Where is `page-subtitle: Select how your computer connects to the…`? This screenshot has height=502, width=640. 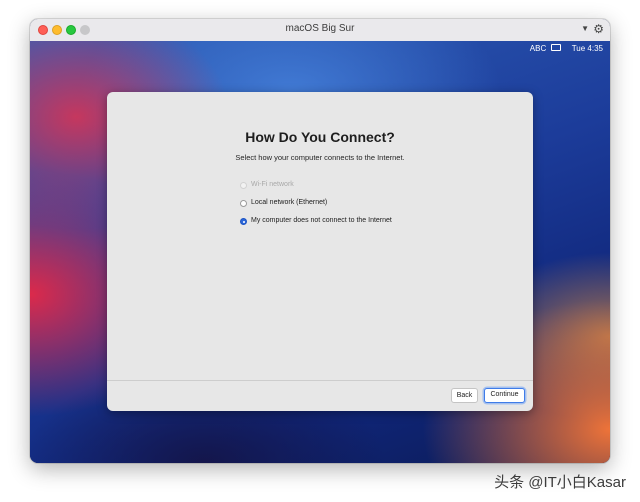 page-subtitle: Select how your computer connects to the… is located at coordinates (320, 157).